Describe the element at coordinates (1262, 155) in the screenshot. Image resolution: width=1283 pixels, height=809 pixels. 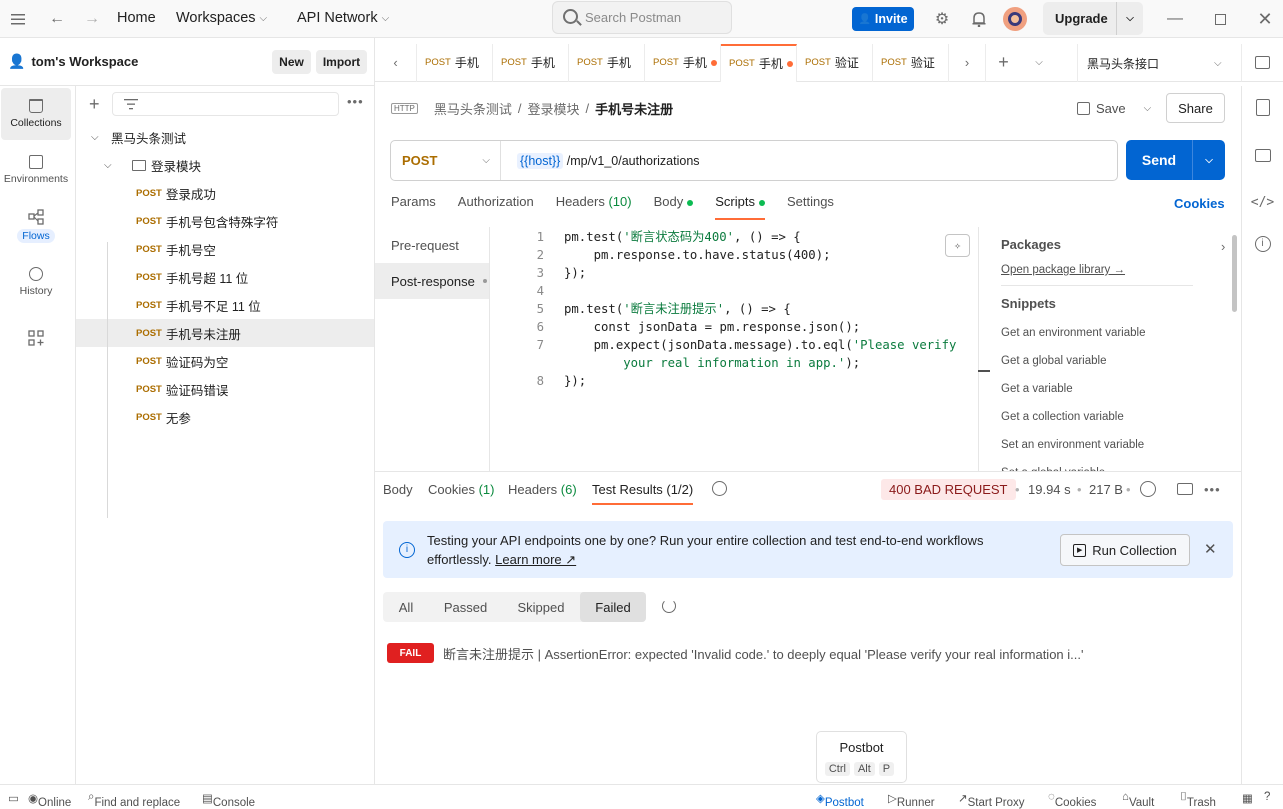
I see `comments-icon` at that location.